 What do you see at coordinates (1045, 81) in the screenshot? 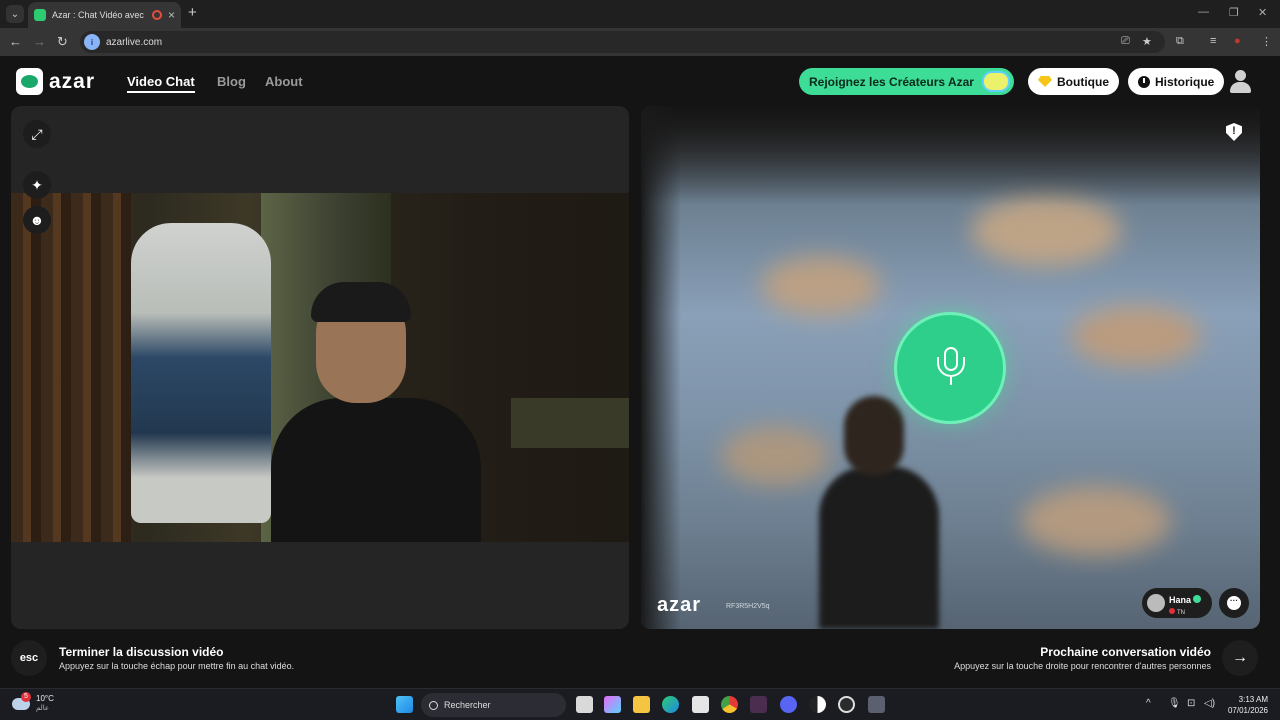
I see `gem-icon` at bounding box center [1045, 81].